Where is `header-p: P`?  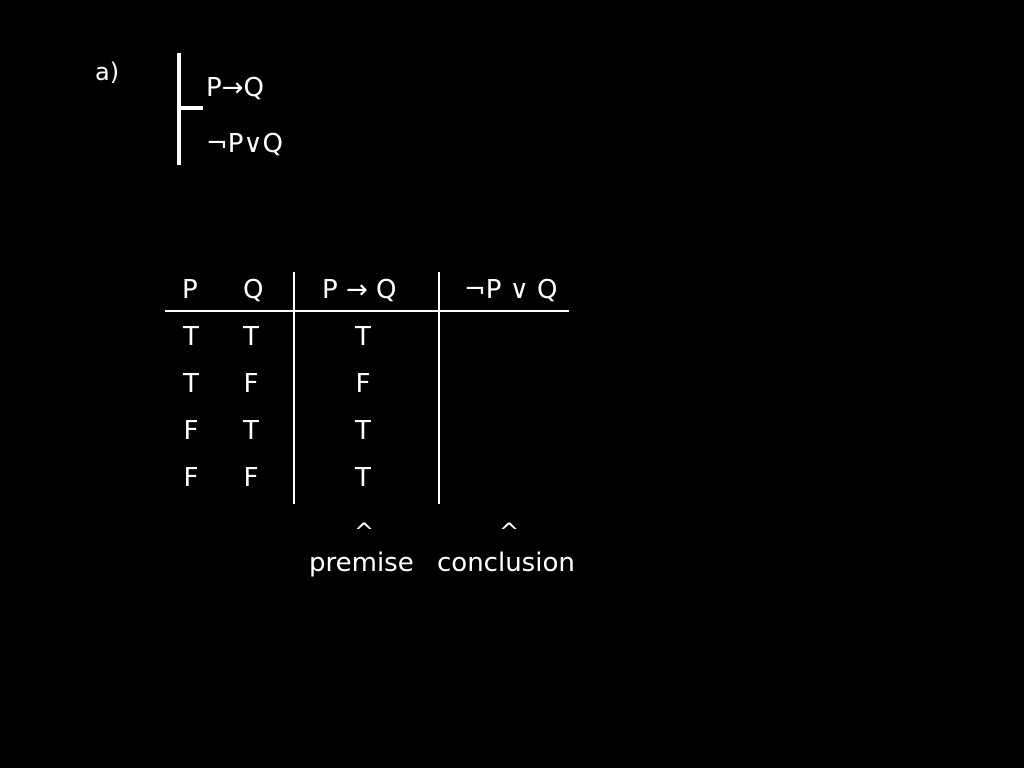
header-p: P is located at coordinates (190, 290).